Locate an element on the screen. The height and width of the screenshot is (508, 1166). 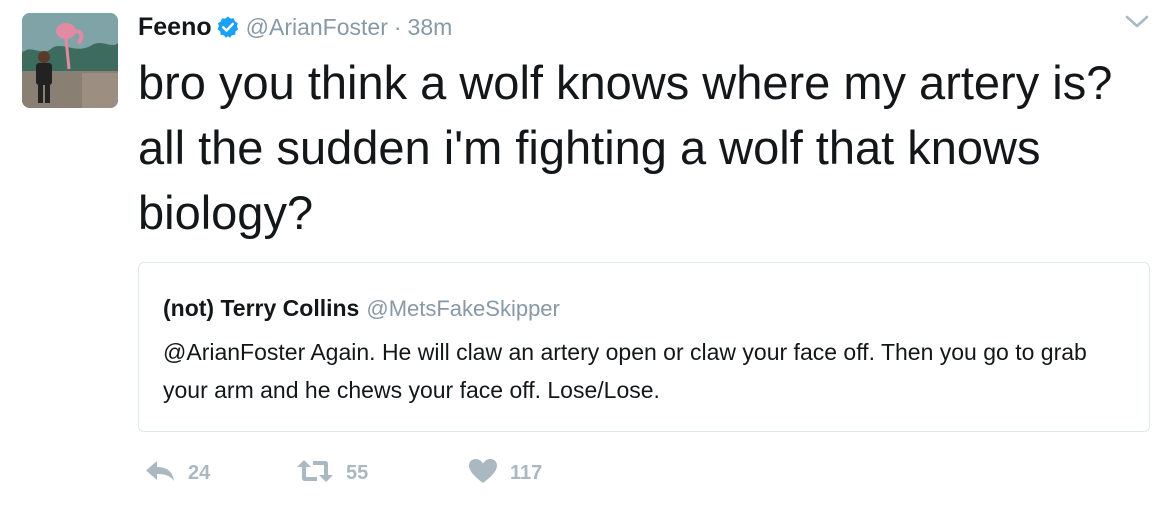
retweet-count: 55 is located at coordinates (357, 472).